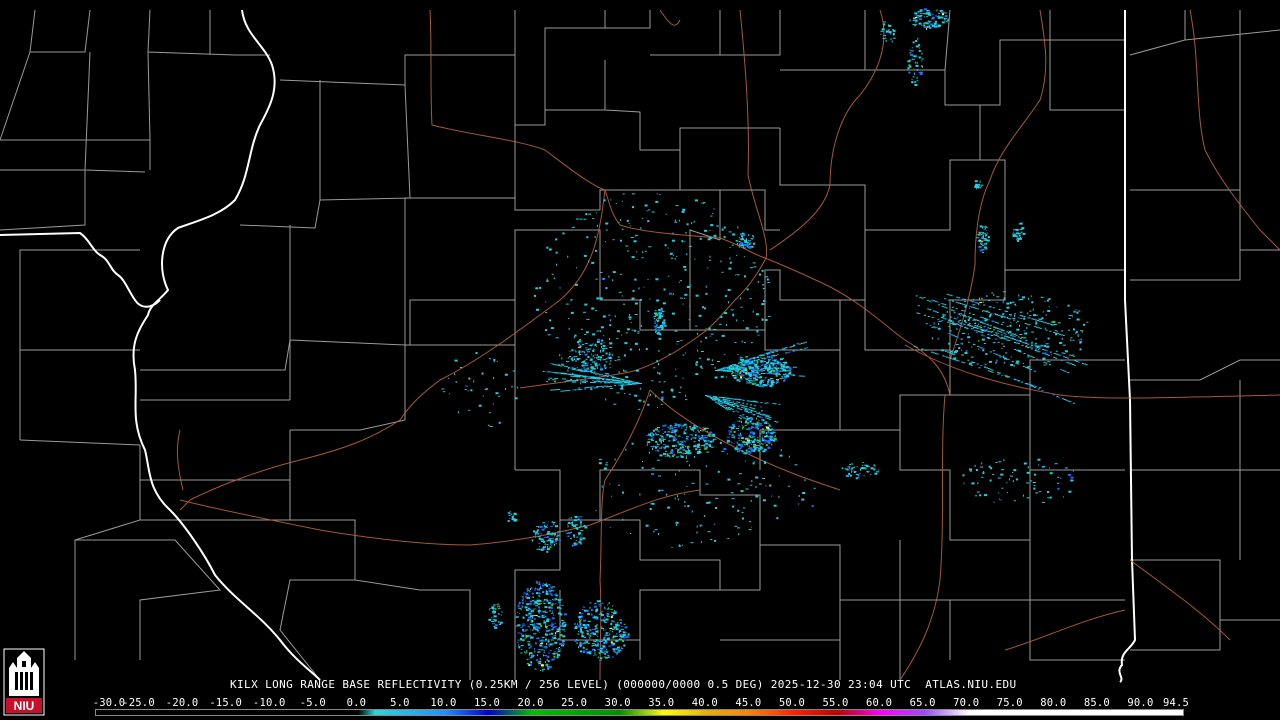 The height and width of the screenshot is (720, 1280). I want to click on scale-tick-label: 90.0, so click(1140, 703).